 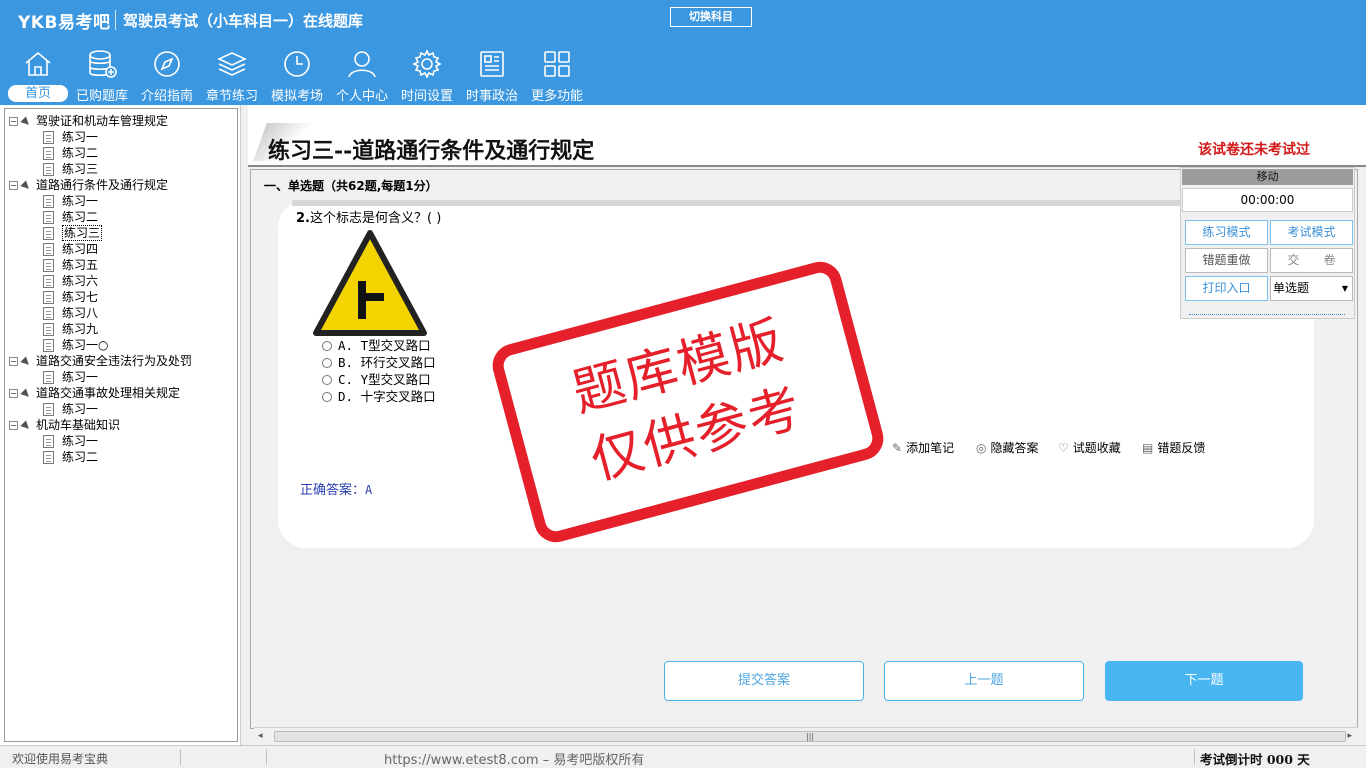 I want to click on add-note-button: ✎ 添加笔记, so click(x=923, y=447).